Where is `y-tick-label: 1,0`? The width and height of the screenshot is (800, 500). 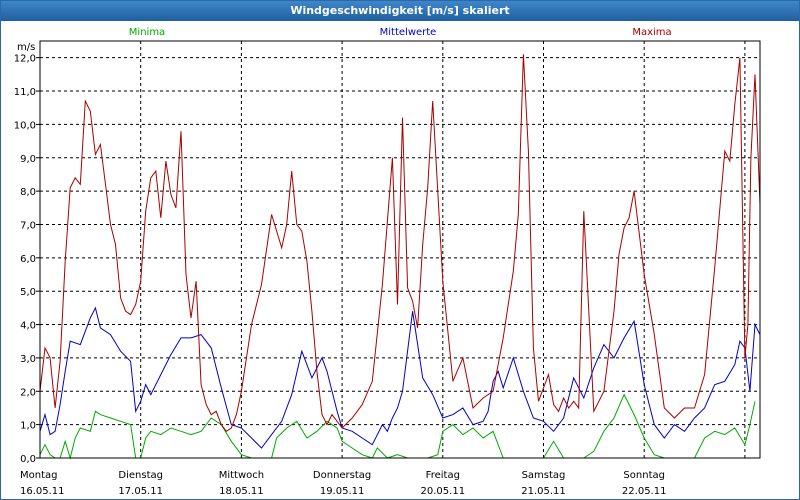
y-tick-label: 1,0 is located at coordinates (28, 426).